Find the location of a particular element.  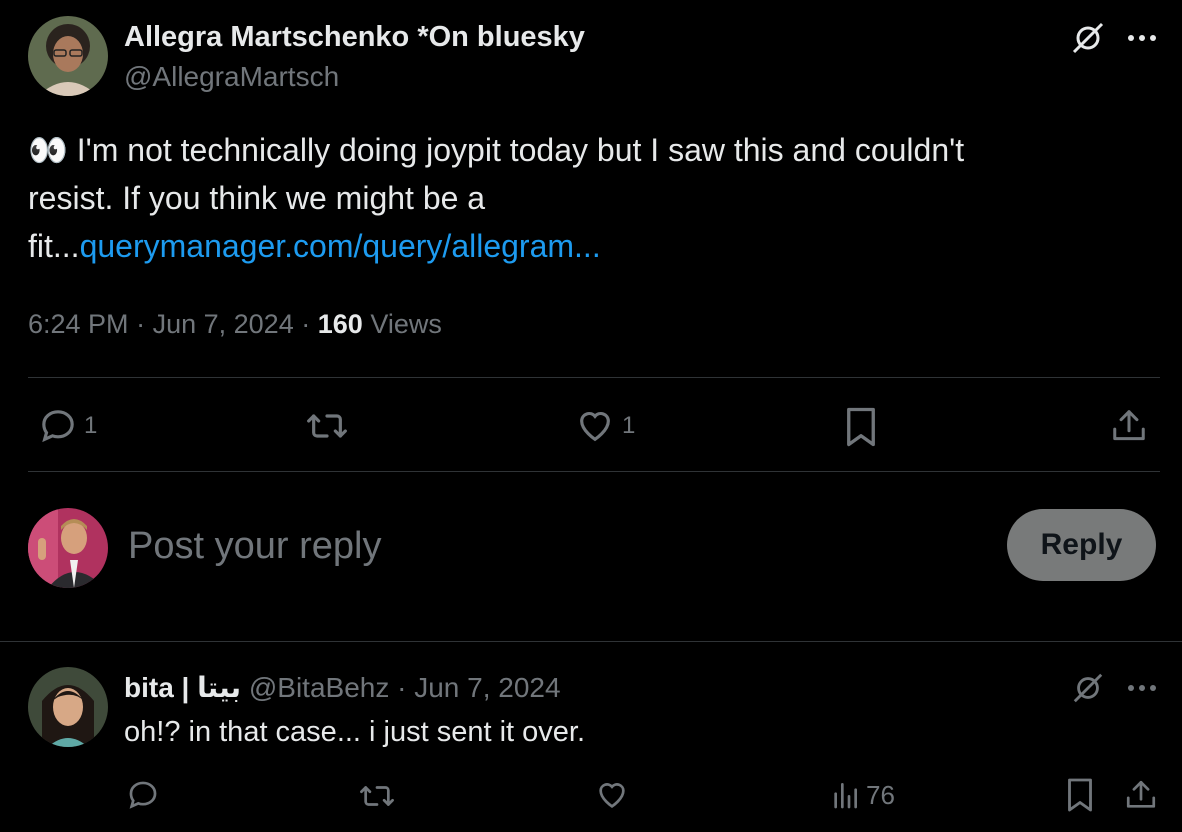

author-handle: @AllegraMartsch is located at coordinates (231, 77).